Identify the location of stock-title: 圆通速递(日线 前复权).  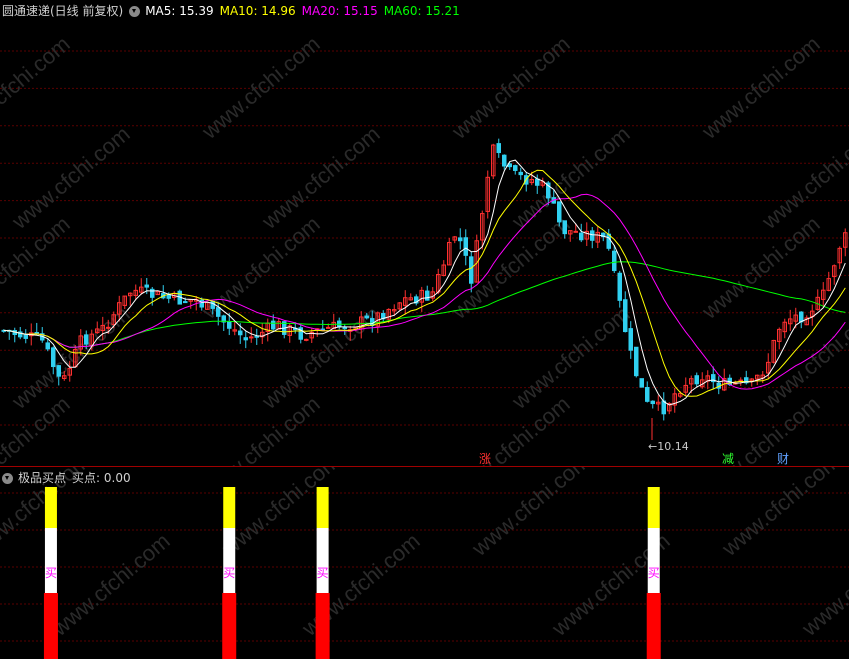
(63, 11).